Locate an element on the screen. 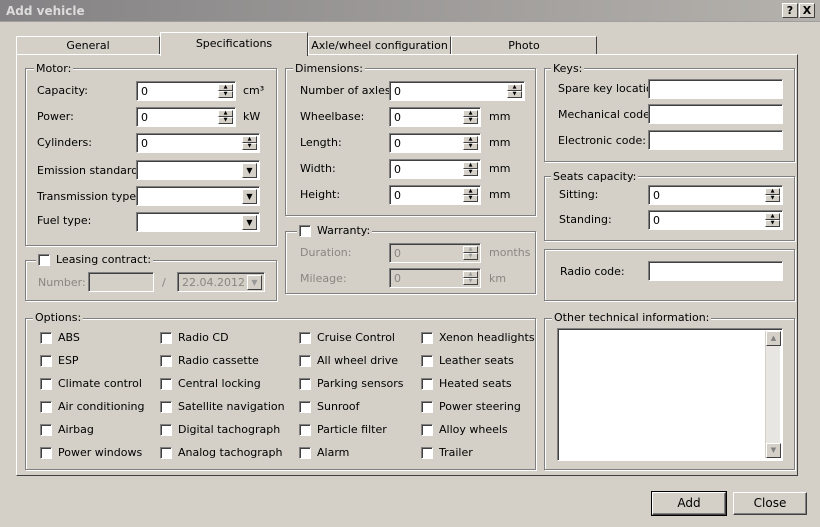 Image resolution: width=820 pixels, height=527 pixels. sitting-input: 0 ▲ ▼ is located at coordinates (715, 195).